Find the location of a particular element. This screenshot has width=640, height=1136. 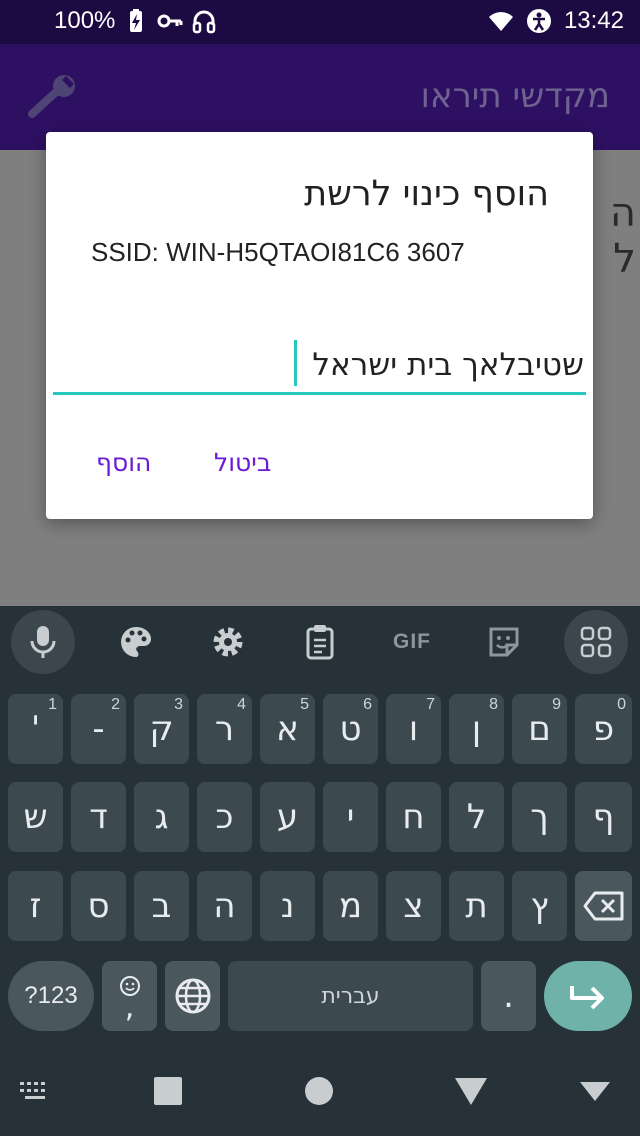

key: ז is located at coordinates (35, 906).